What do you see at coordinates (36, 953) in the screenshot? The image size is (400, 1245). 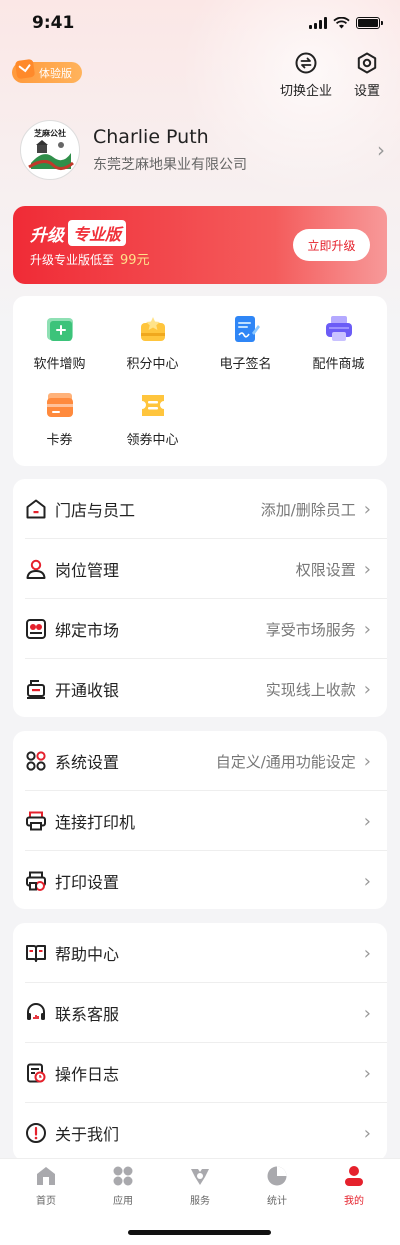 I see `help-book-icon` at bounding box center [36, 953].